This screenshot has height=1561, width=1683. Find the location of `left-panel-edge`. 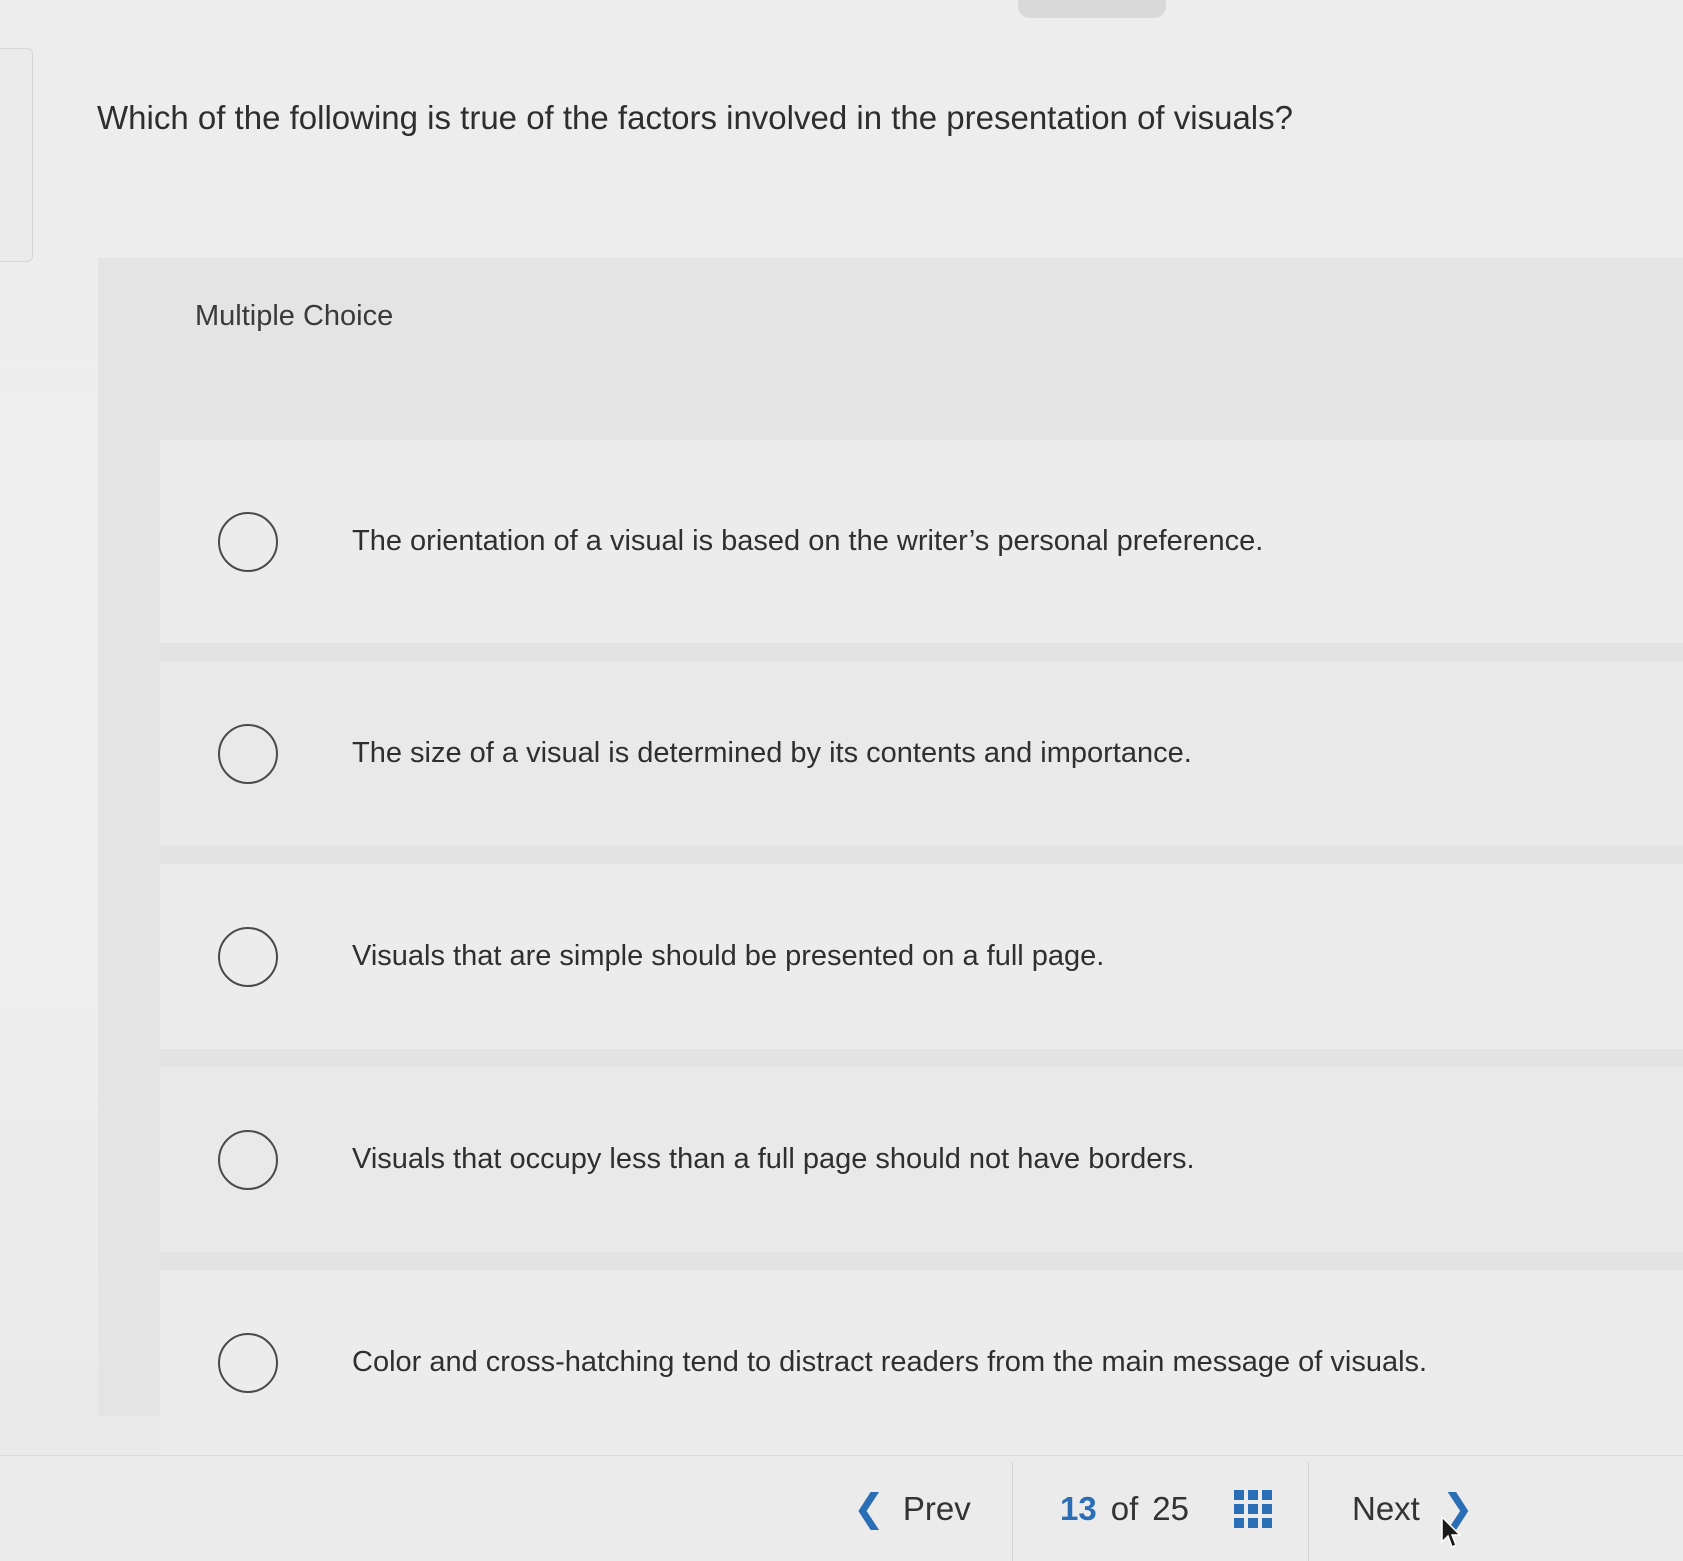

left-panel-edge is located at coordinates (16, 155).